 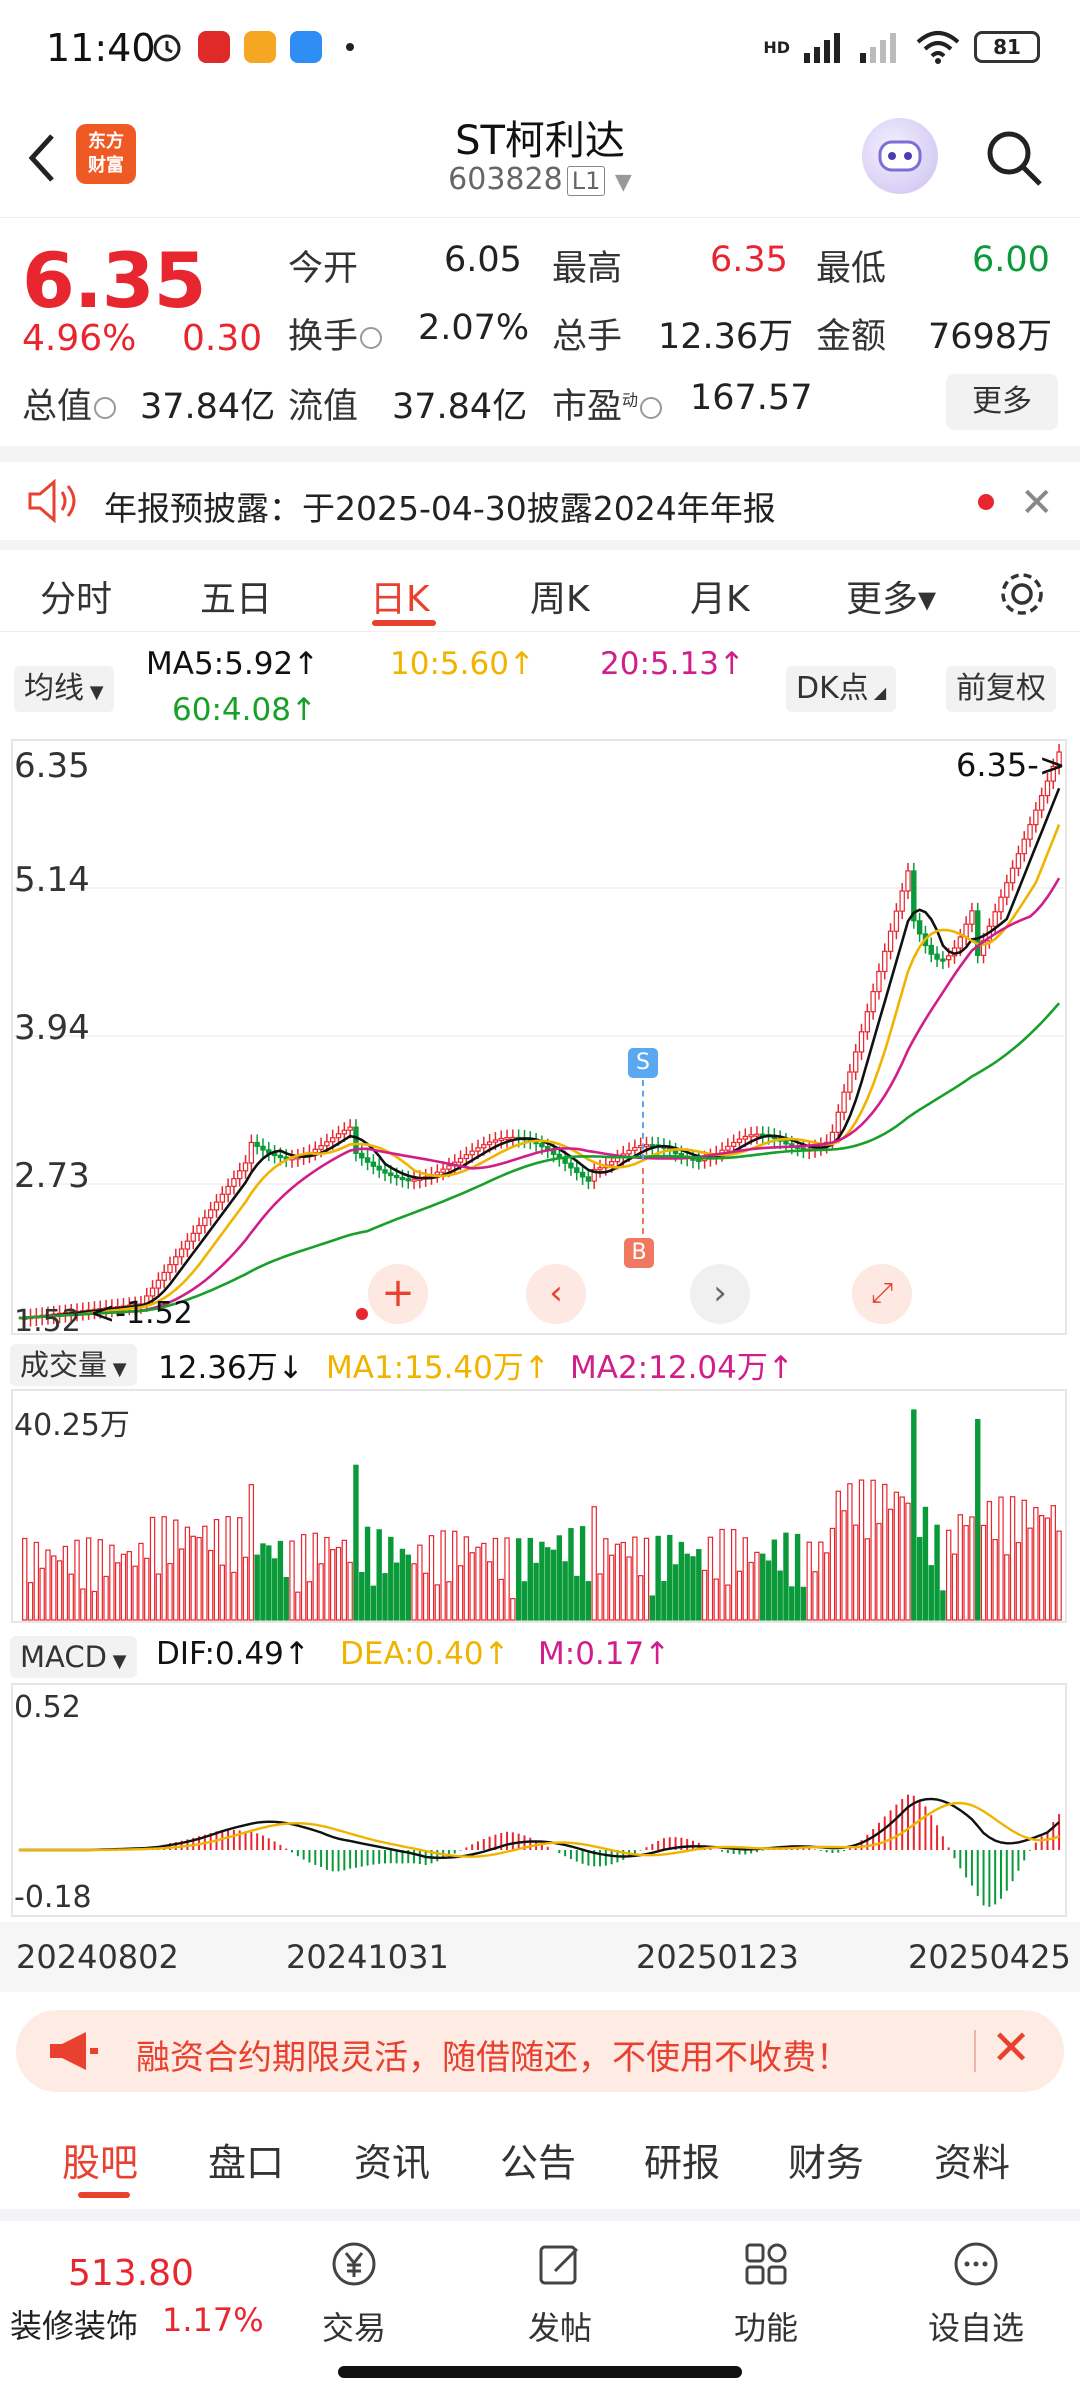 What do you see at coordinates (542, 1515) in the screenshot?
I see `volume-bars` at bounding box center [542, 1515].